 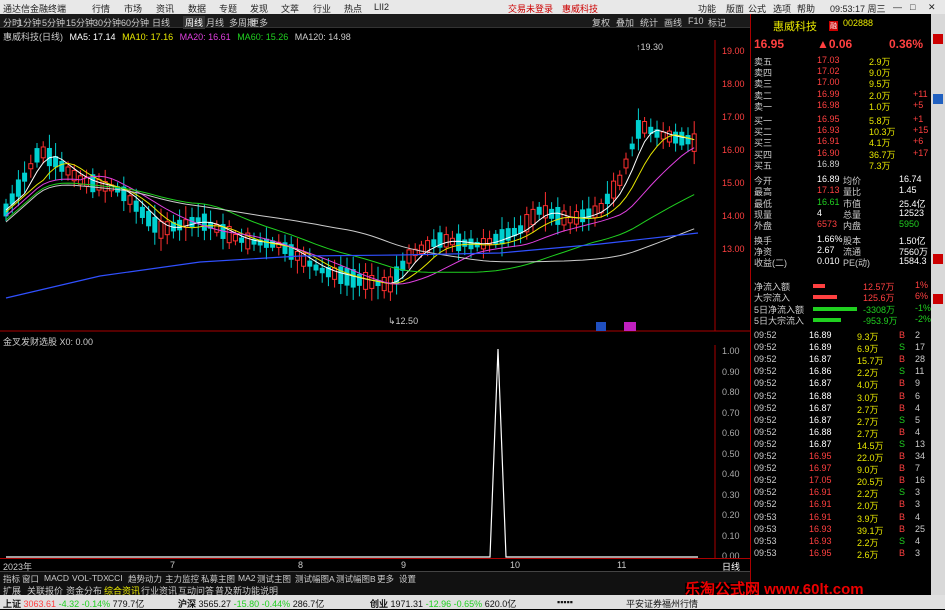 I want to click on tick-row: 09:52 16.97 9.0万 B 7, so click(x=841, y=469).